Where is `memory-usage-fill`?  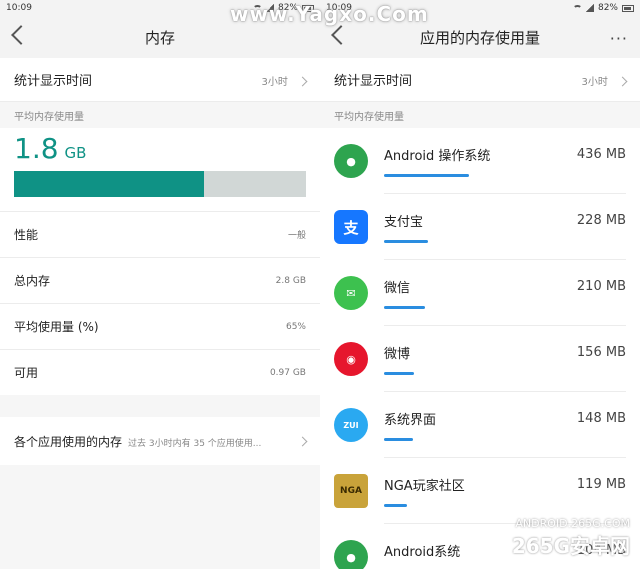 memory-usage-fill is located at coordinates (109, 184).